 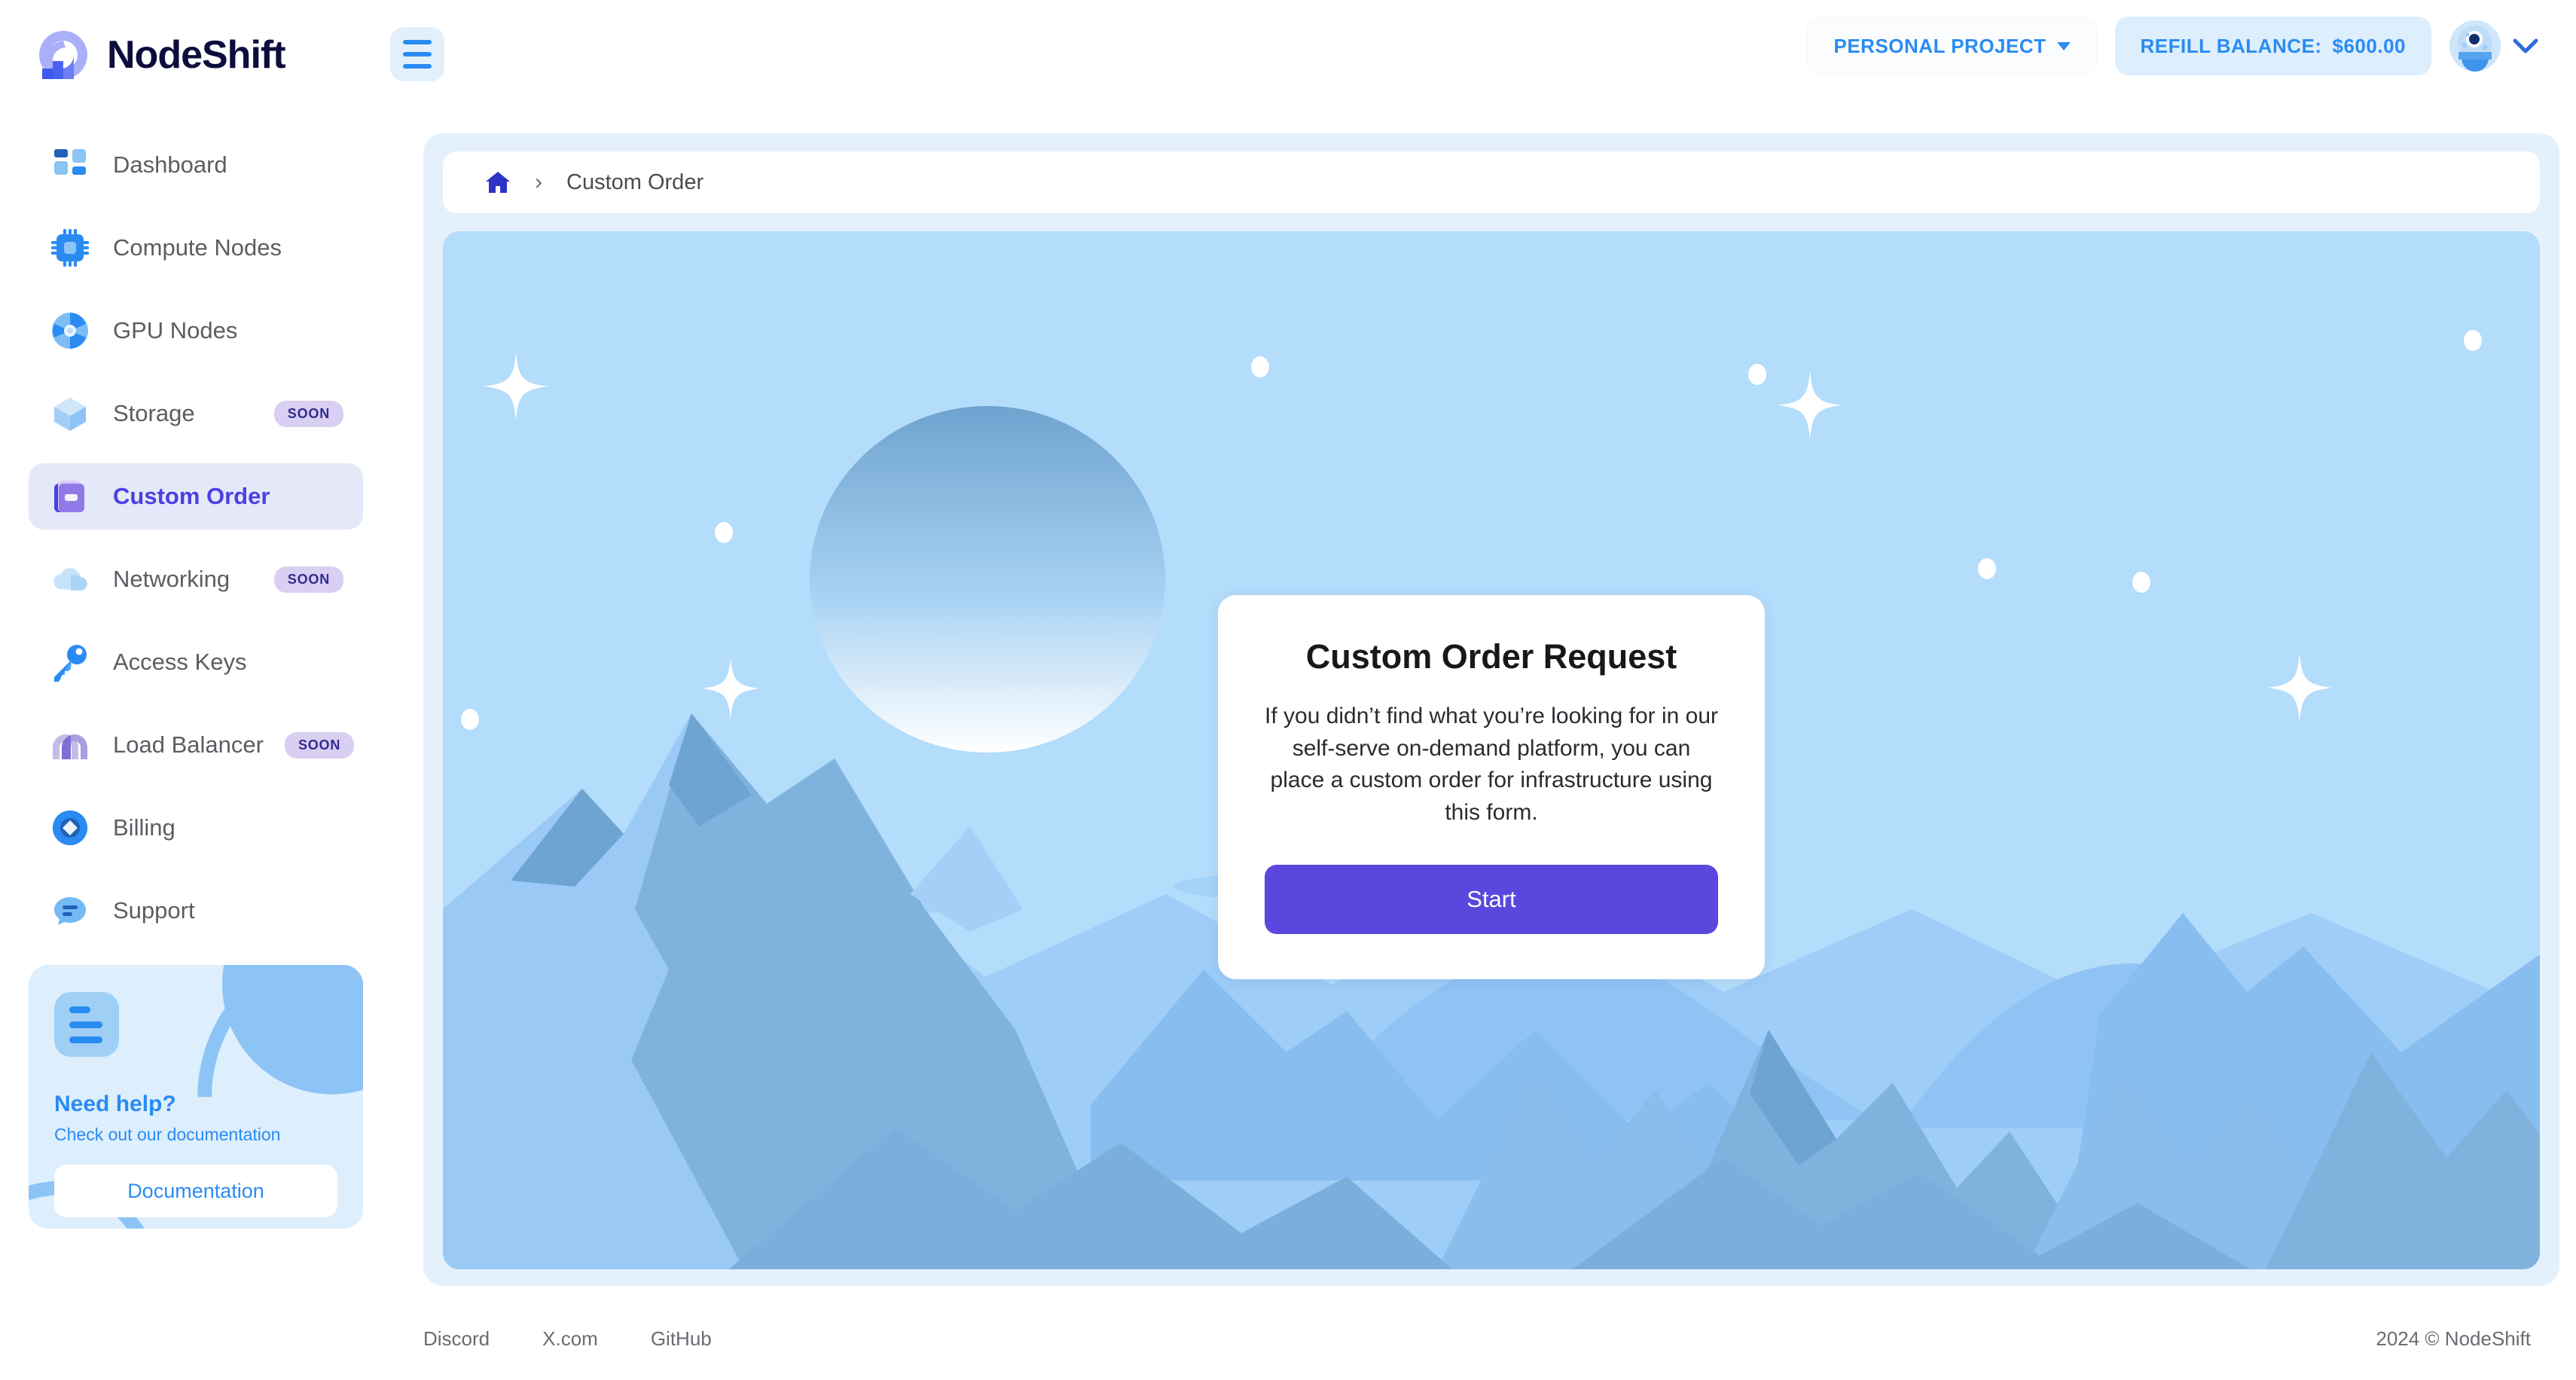 I want to click on key-icon, so click(x=70, y=662).